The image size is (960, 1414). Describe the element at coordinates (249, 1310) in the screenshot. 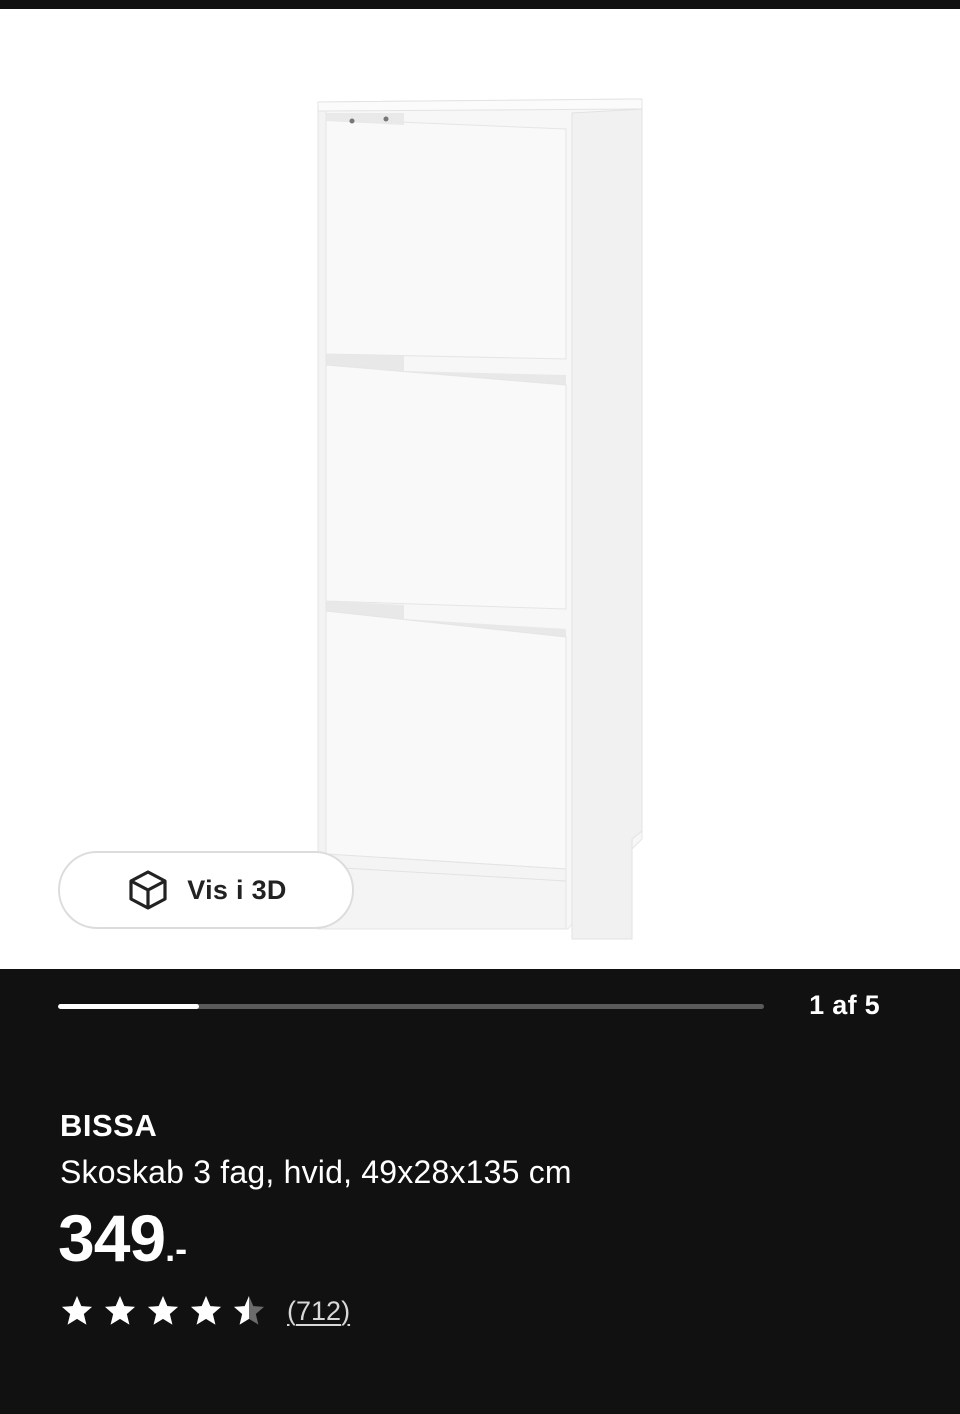

I see `star-half-icon` at that location.